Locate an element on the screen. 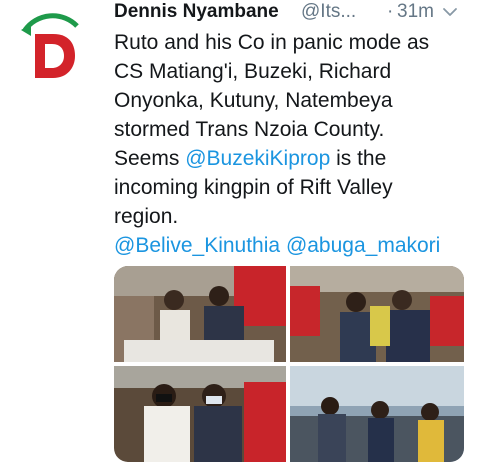 Image resolution: width=480 pixels, height=466 pixels. chevron-down-icon is located at coordinates (450, 12).